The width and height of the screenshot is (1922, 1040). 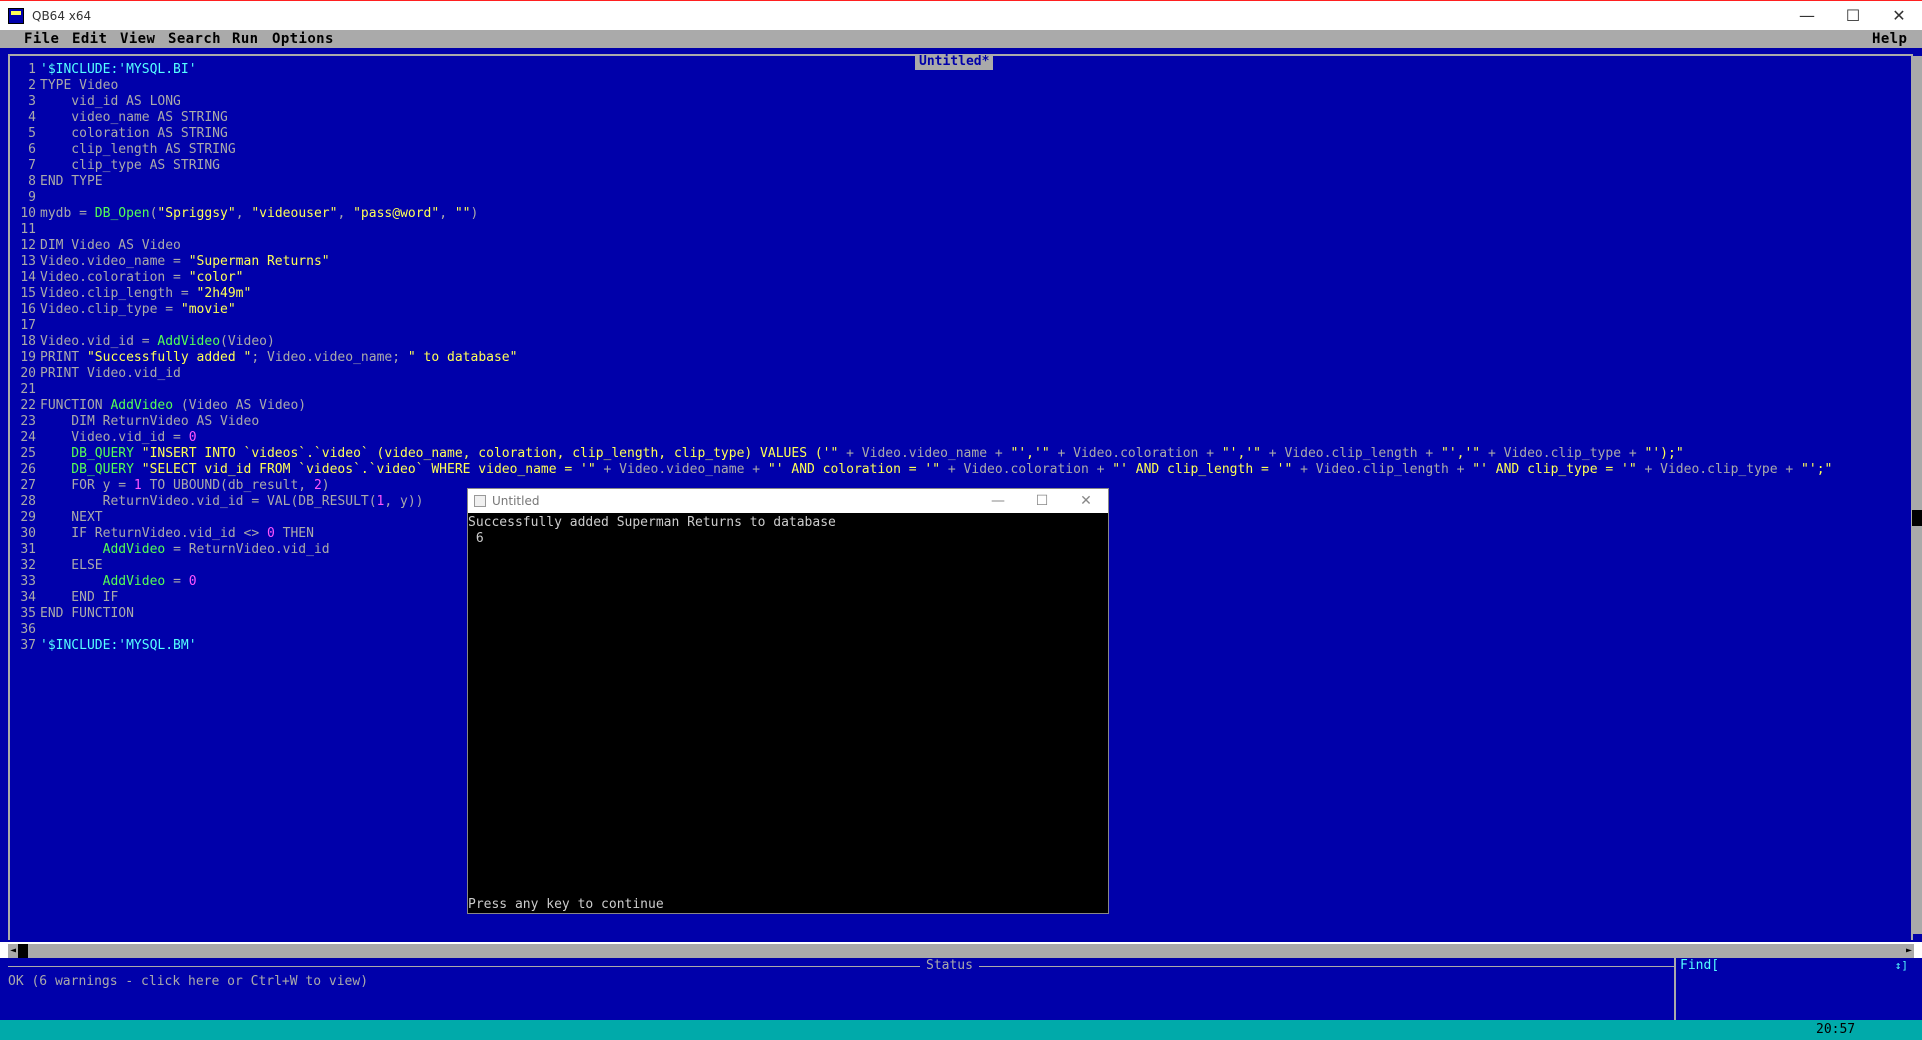 What do you see at coordinates (192, 437) in the screenshot?
I see `code-token: 0` at bounding box center [192, 437].